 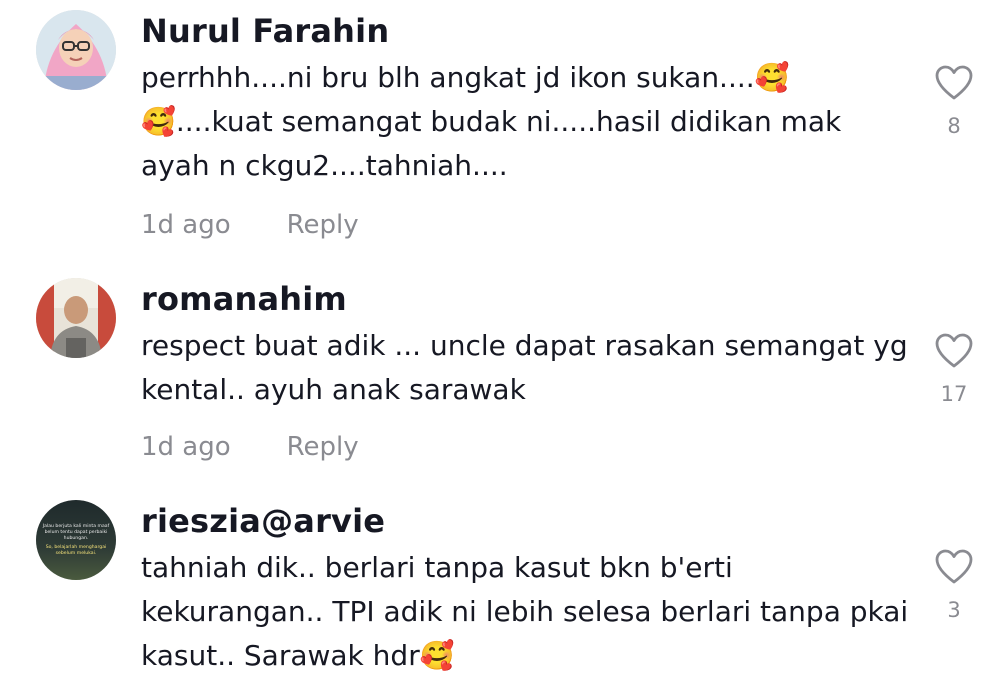 I want to click on avatar-quote-line: belum tentu dapat perbaiki, so click(x=76, y=532).